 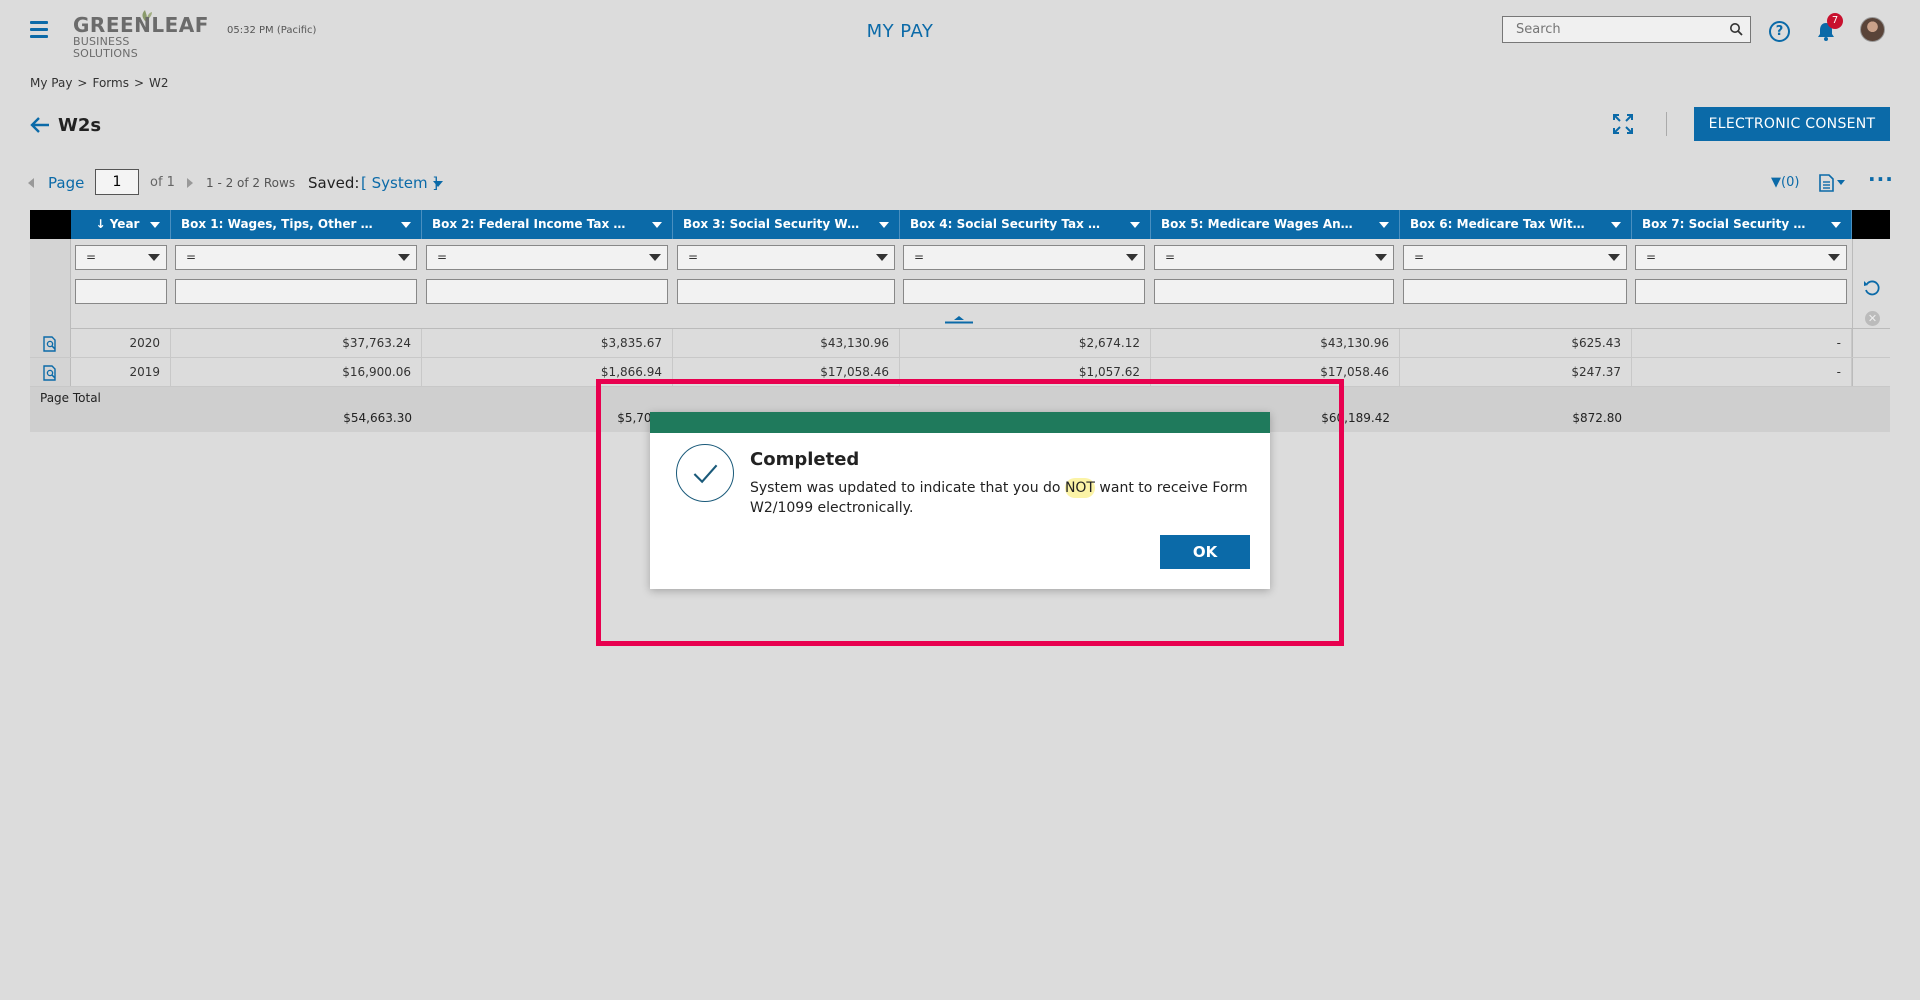 What do you see at coordinates (141, 25) in the screenshot?
I see `logo-main-text: GREENLEAF` at bounding box center [141, 25].